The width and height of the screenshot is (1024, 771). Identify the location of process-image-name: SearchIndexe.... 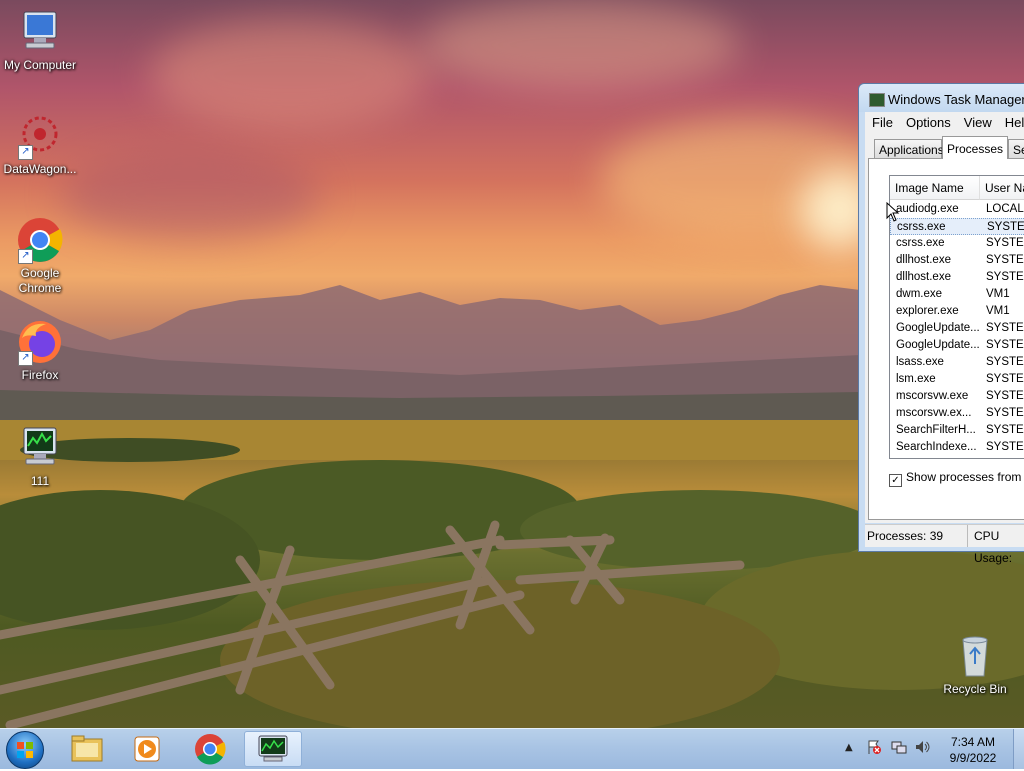
(936, 447).